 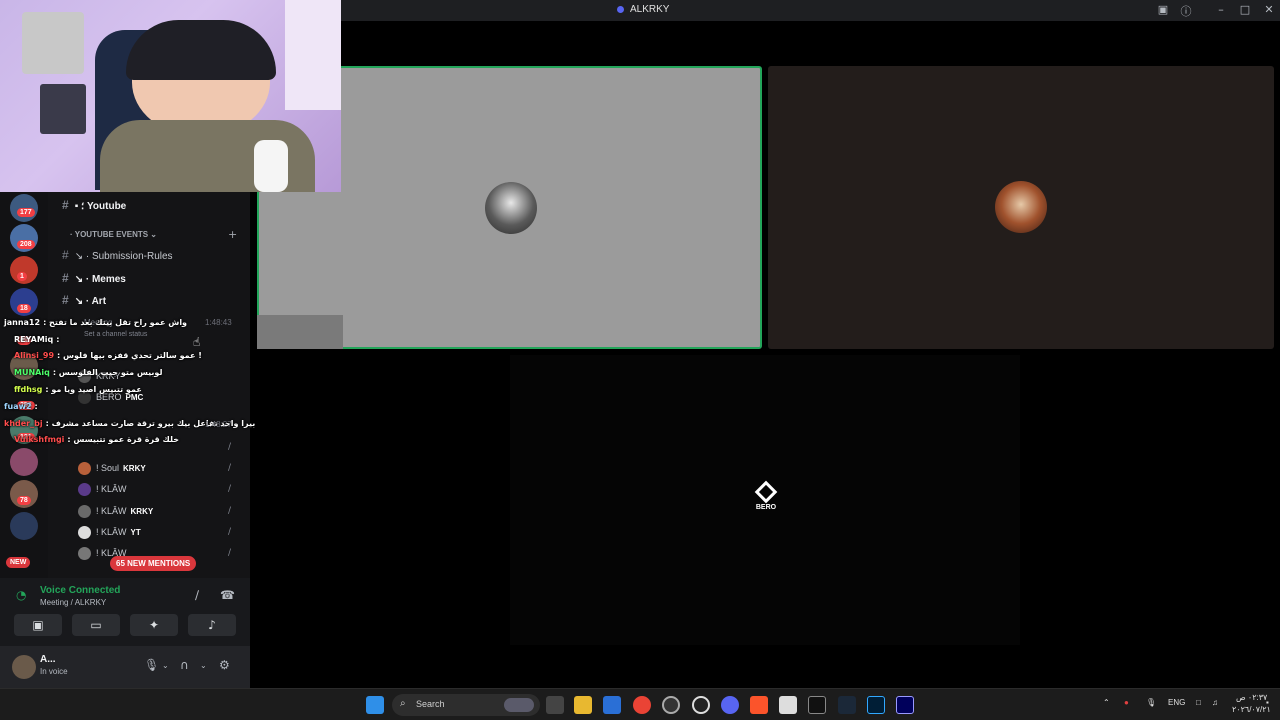 I want to click on person-hair, so click(x=201, y=50).